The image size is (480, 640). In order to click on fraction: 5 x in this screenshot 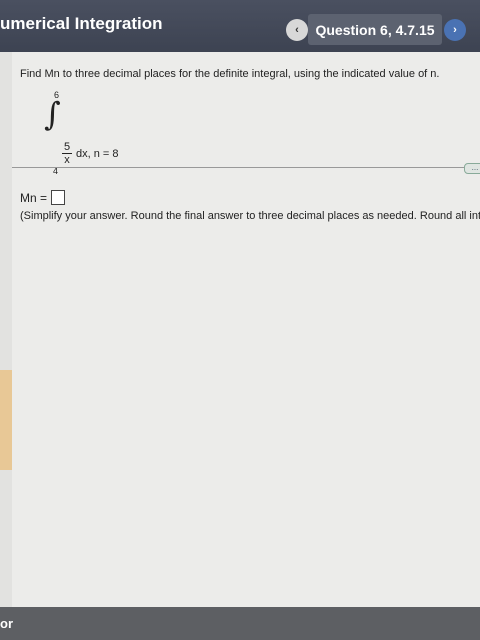, I will do `click(67, 153)`.